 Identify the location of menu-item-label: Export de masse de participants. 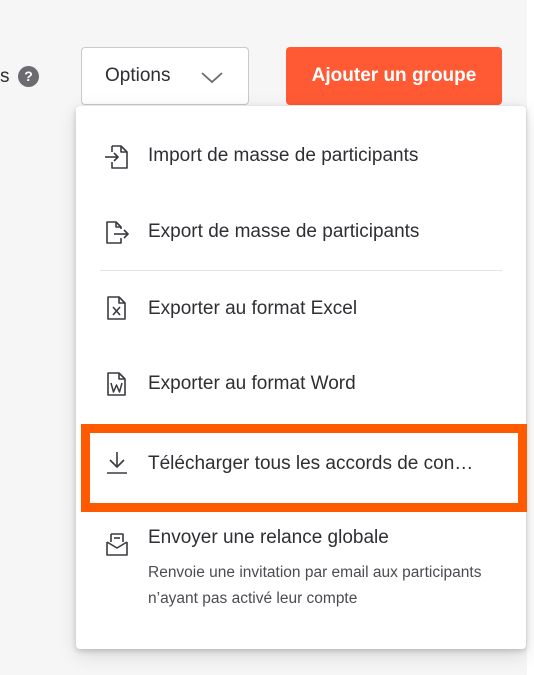
(284, 231).